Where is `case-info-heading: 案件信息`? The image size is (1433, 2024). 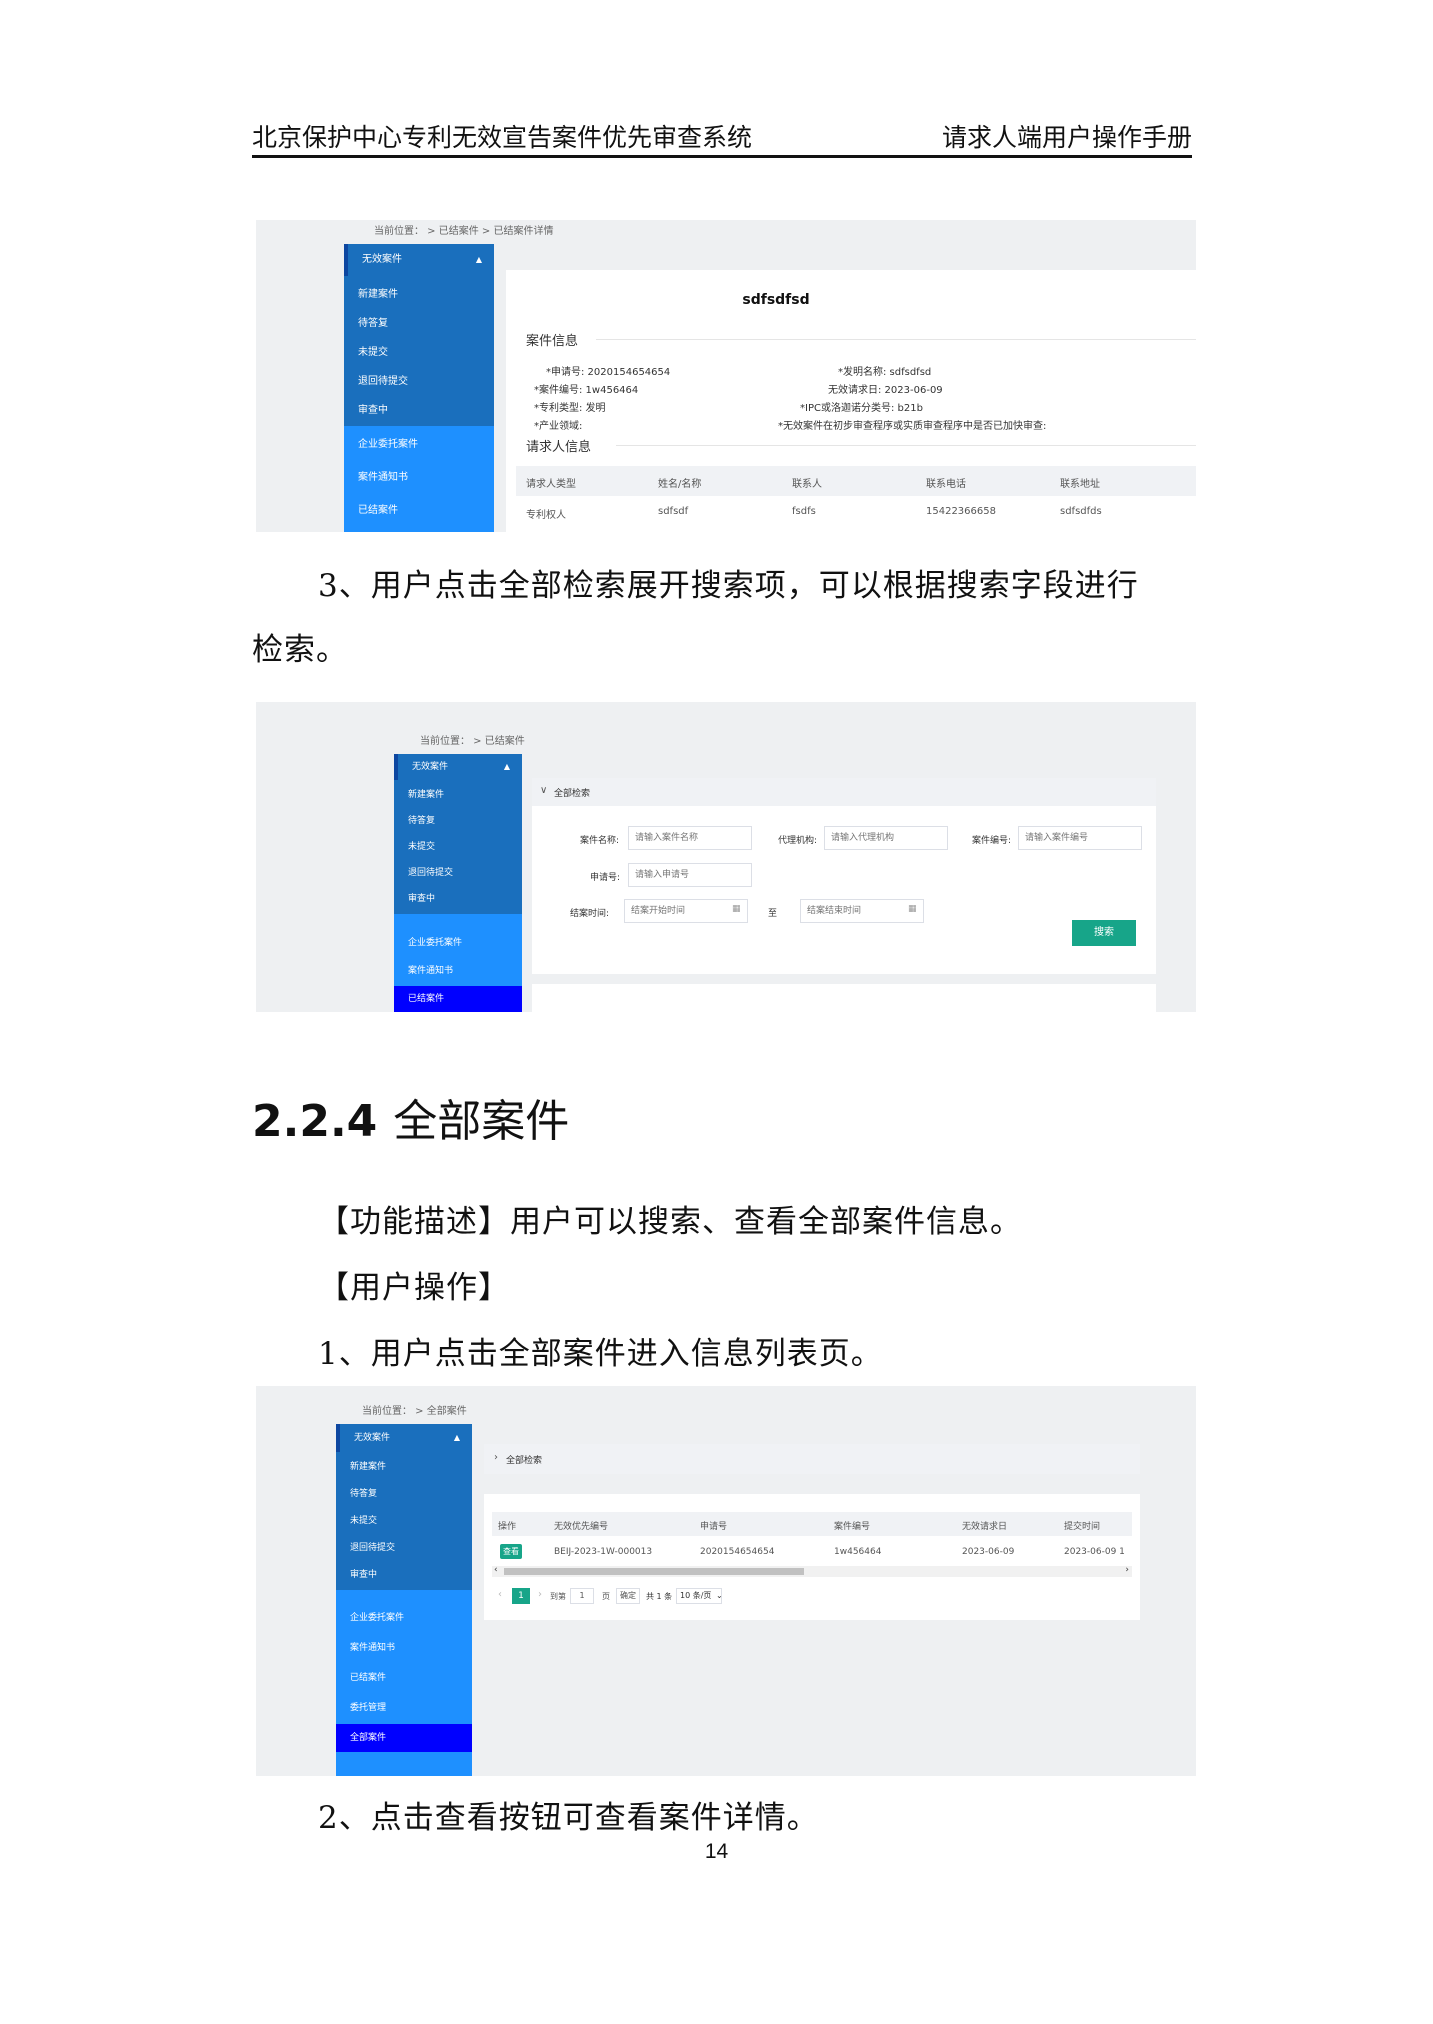 case-info-heading: 案件信息 is located at coordinates (552, 341).